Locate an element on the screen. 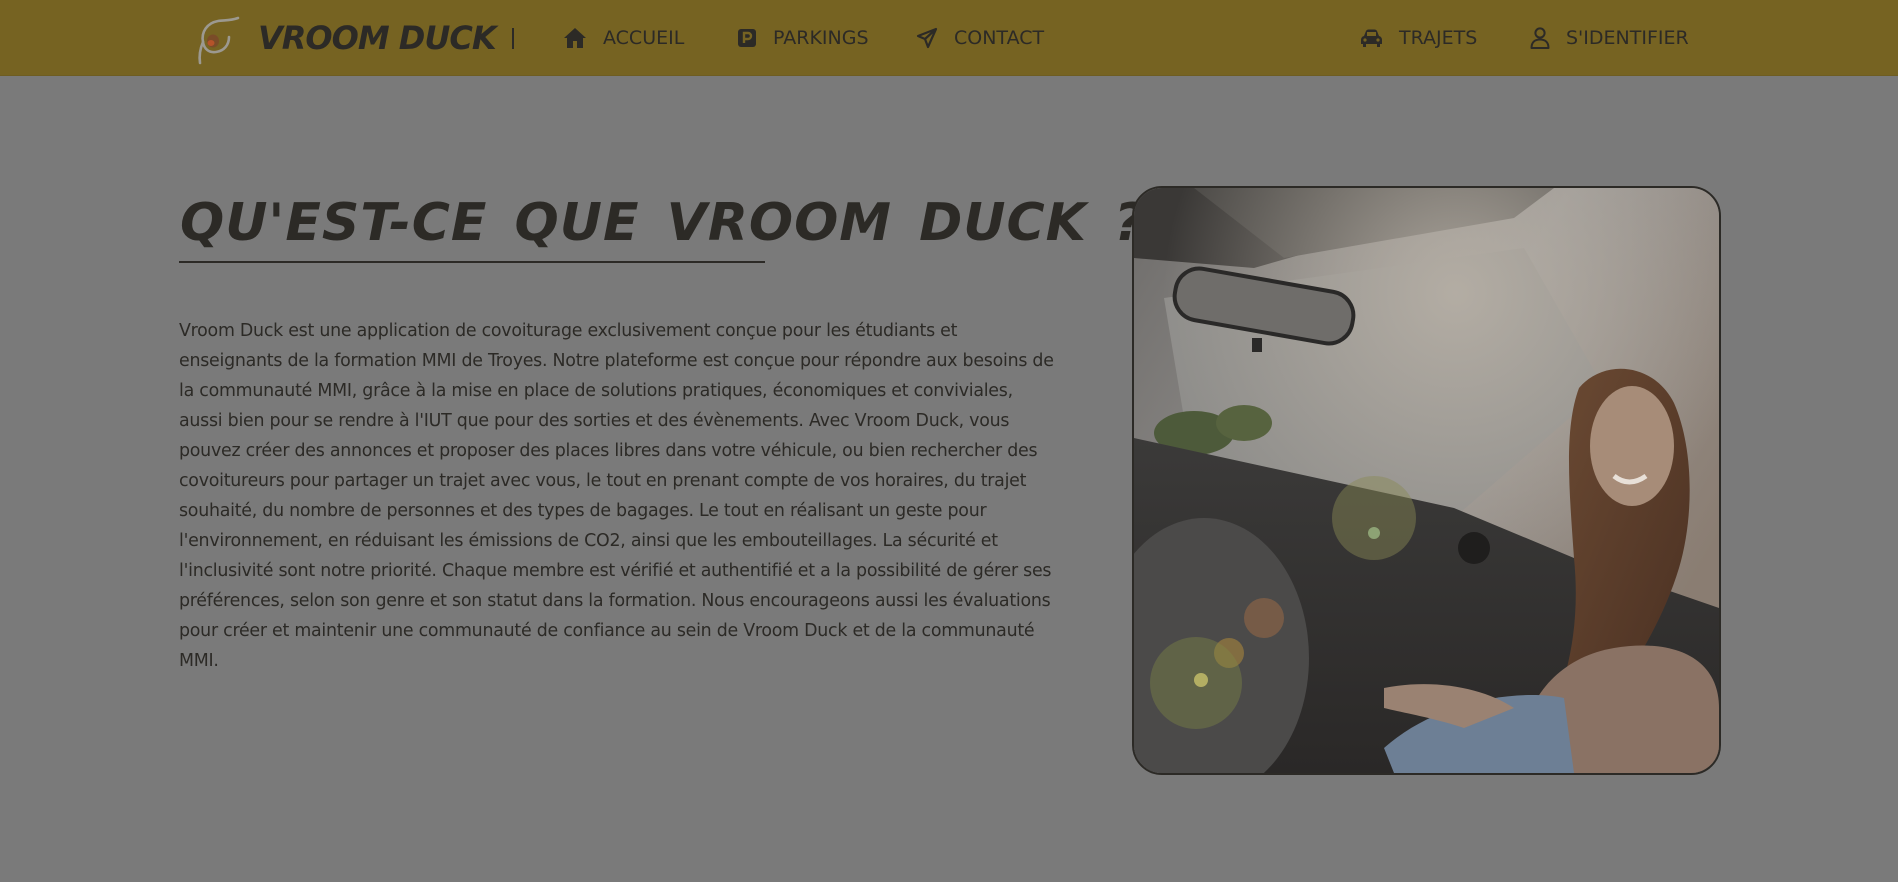 The height and width of the screenshot is (882, 1898). nav-label-accueil: ACCUEIL is located at coordinates (644, 38).